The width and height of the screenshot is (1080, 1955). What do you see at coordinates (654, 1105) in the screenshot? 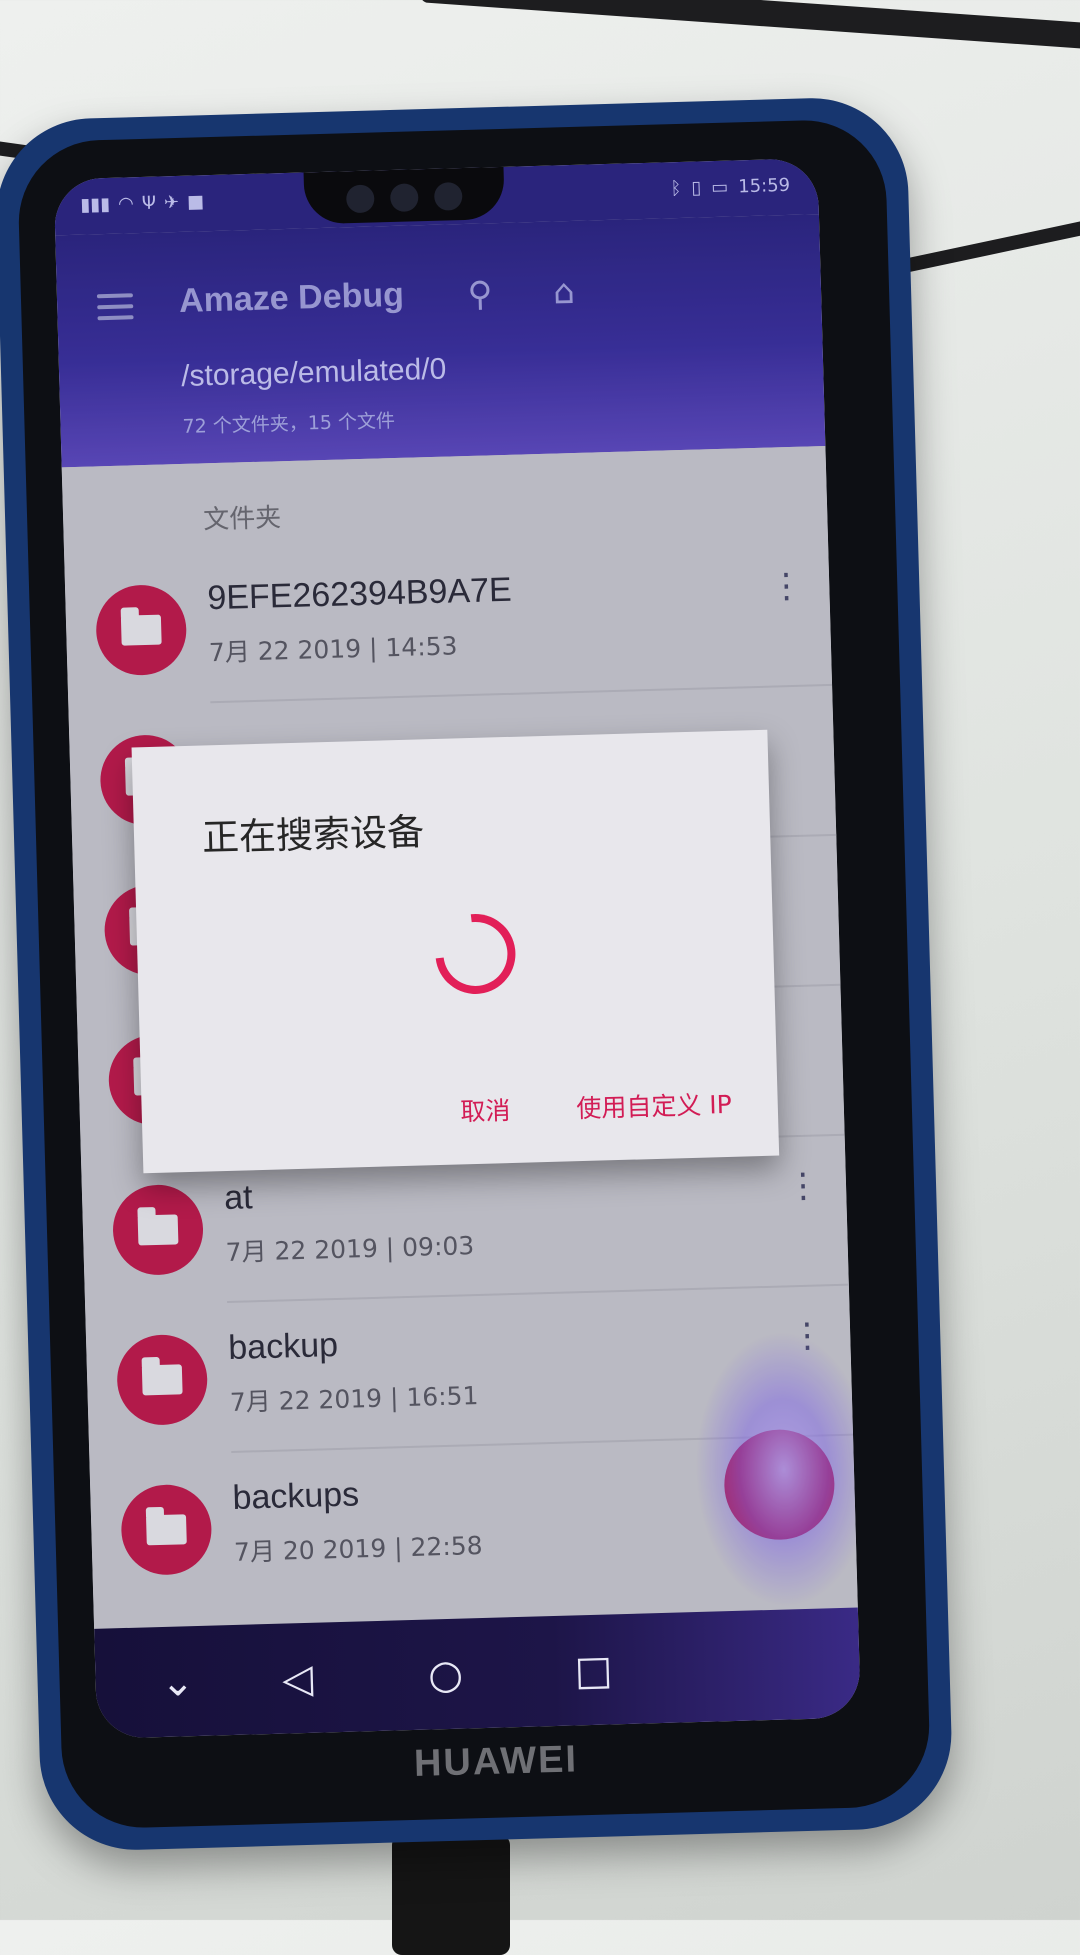
I see `custom-ip-button: 使用自定义 IP` at bounding box center [654, 1105].